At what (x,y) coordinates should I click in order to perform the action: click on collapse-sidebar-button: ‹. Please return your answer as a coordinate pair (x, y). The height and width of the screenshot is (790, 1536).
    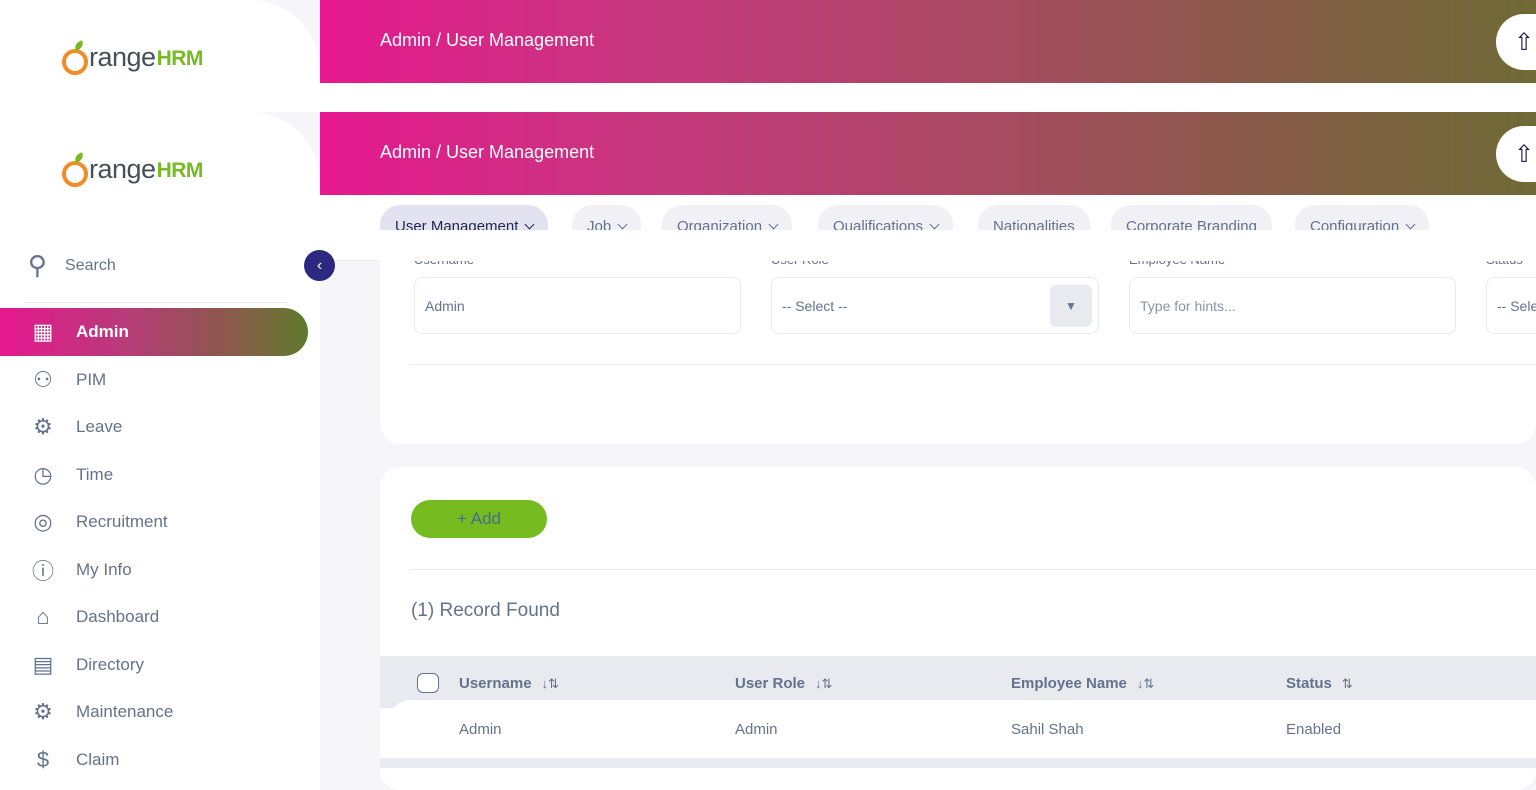
    Looking at the image, I should click on (319, 265).